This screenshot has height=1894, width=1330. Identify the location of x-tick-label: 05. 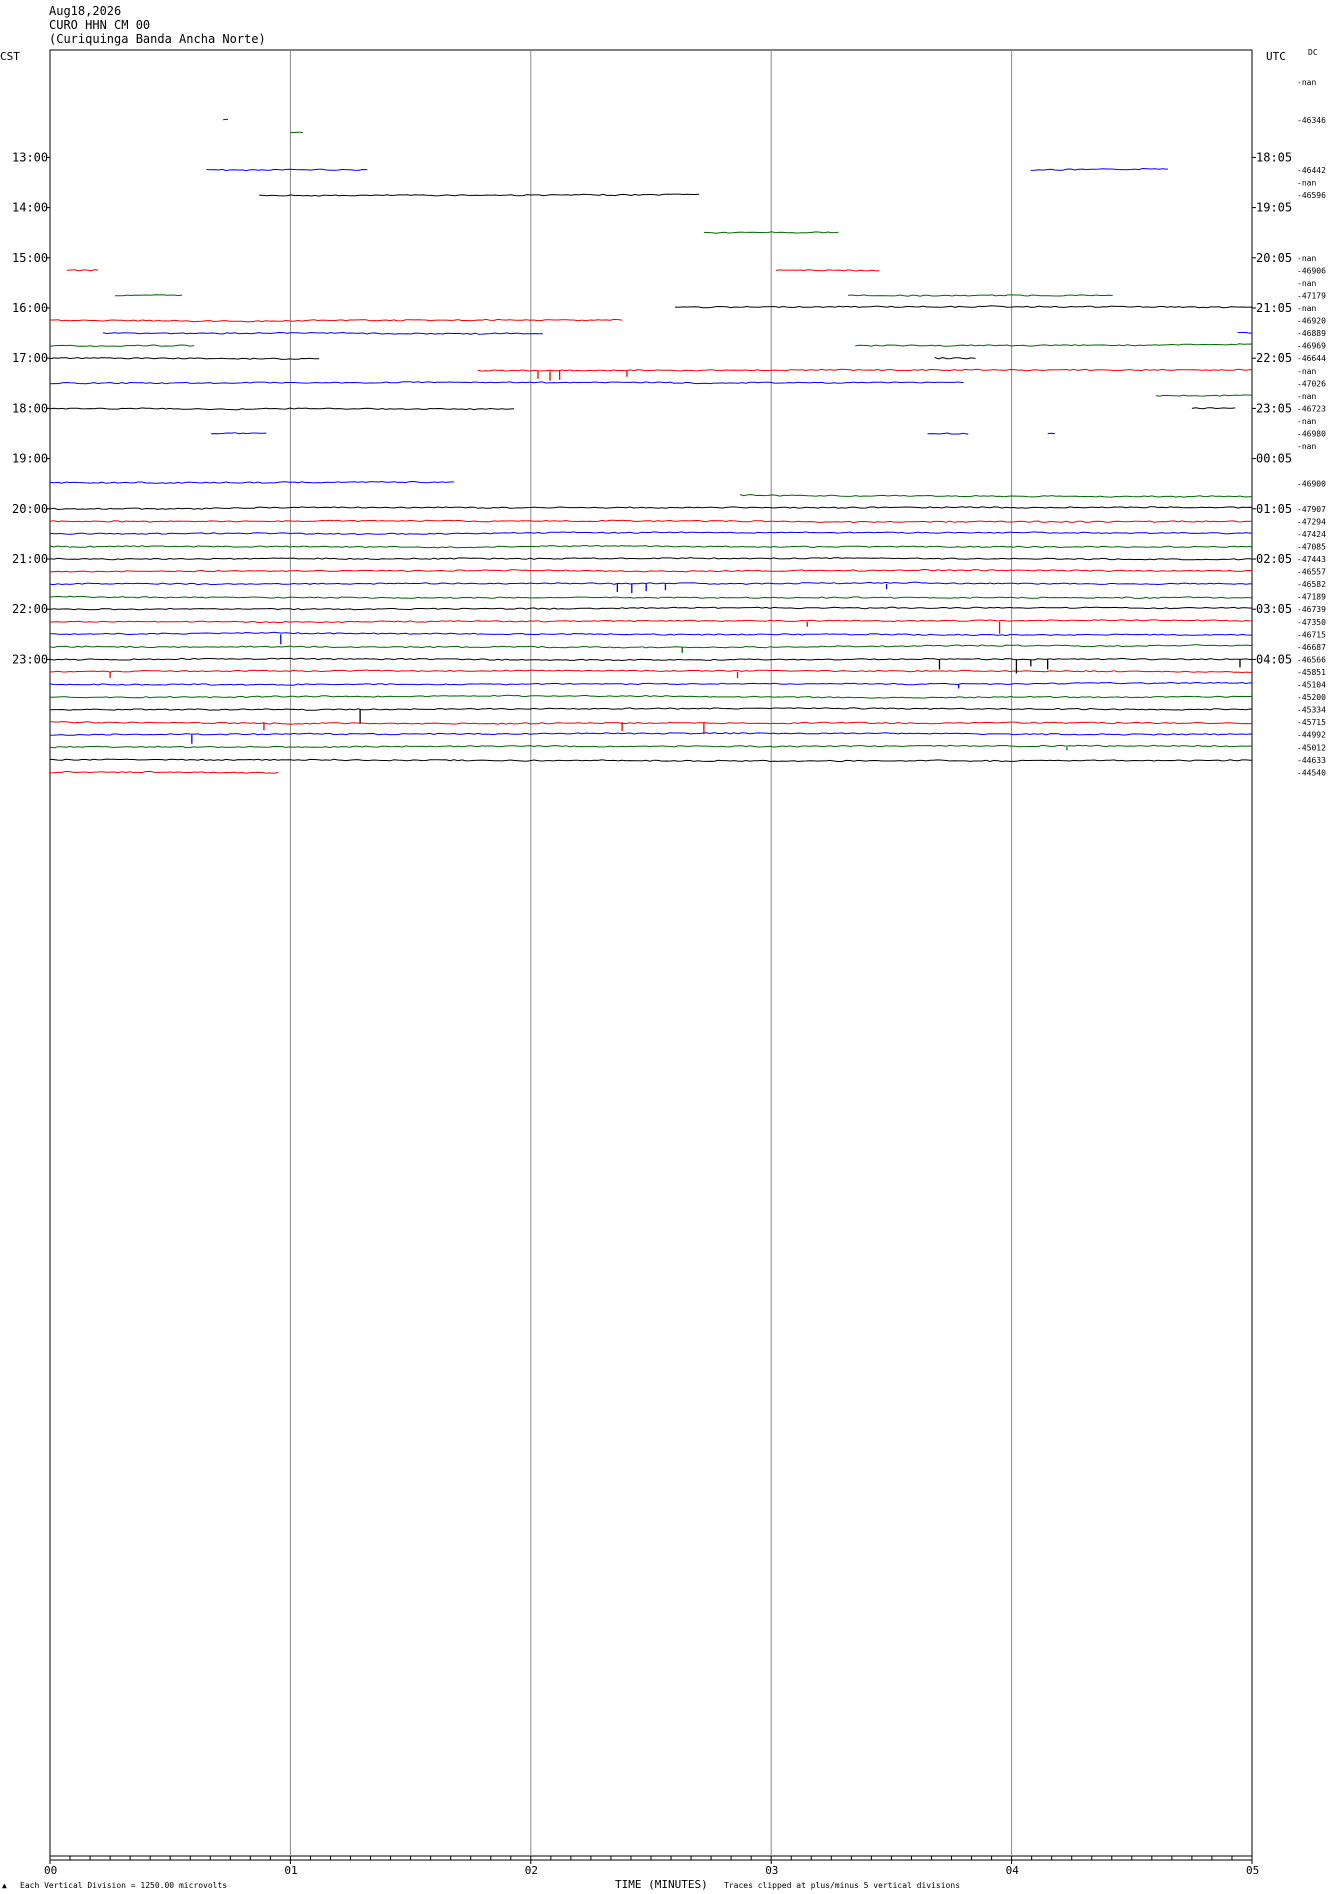
(1252, 1870).